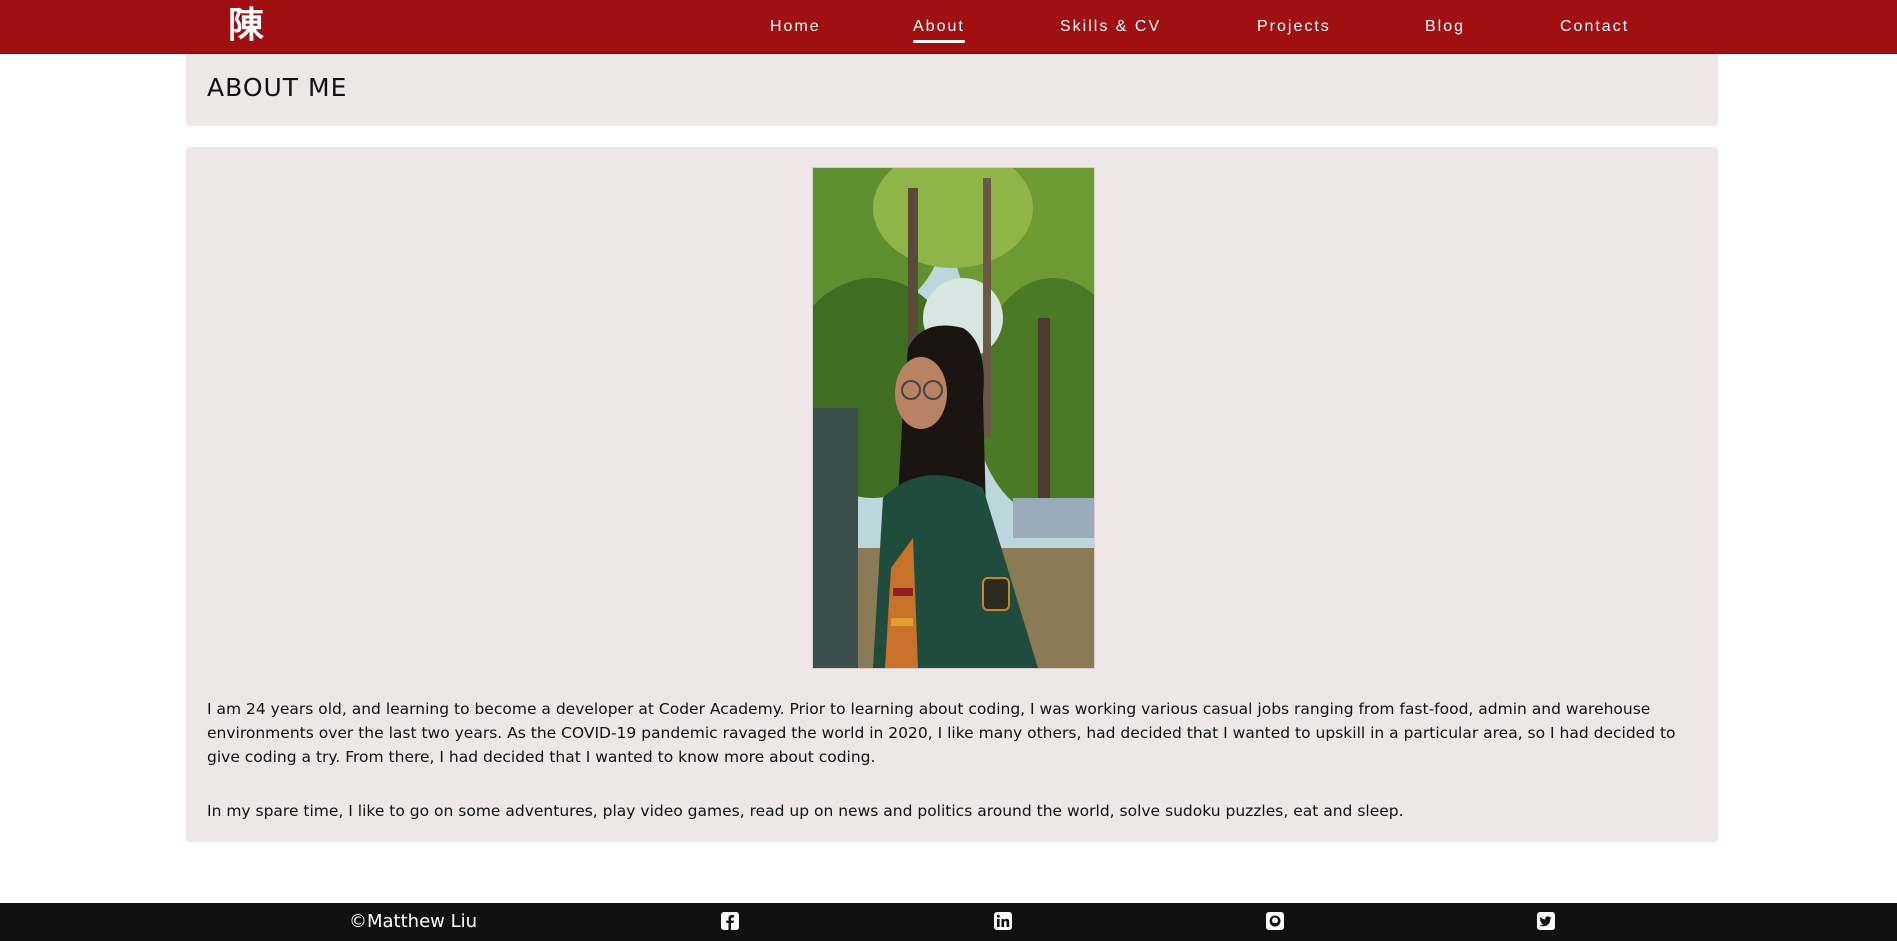 The width and height of the screenshot is (1897, 941). I want to click on nav-link-home: Home, so click(795, 27).